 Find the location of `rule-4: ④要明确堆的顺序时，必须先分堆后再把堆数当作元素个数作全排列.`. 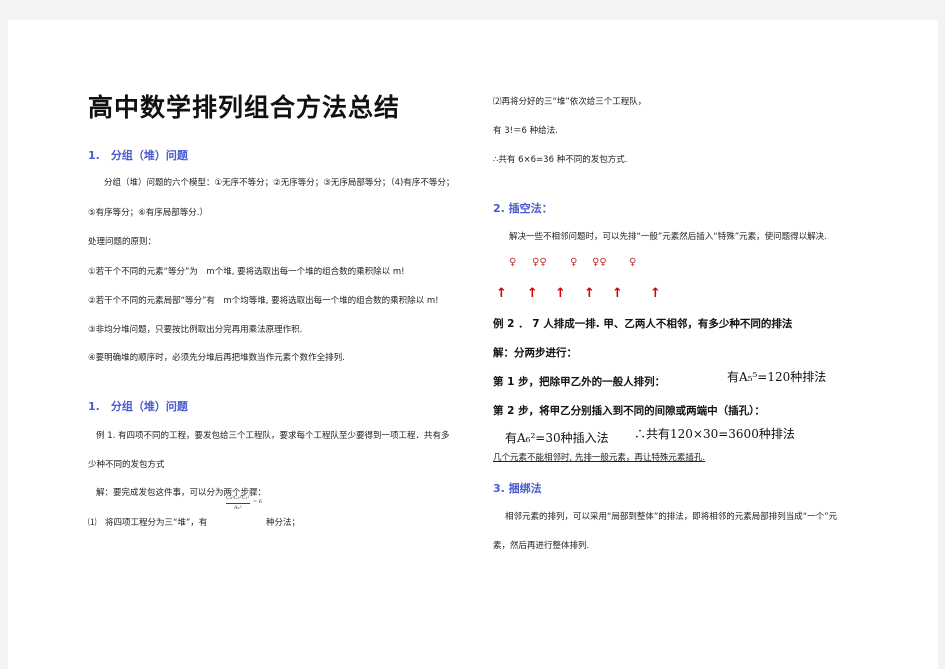

rule-4: ④要明确堆的顺序时，必须先分堆后再把堆数当作元素个数作全排列. is located at coordinates (216, 358).